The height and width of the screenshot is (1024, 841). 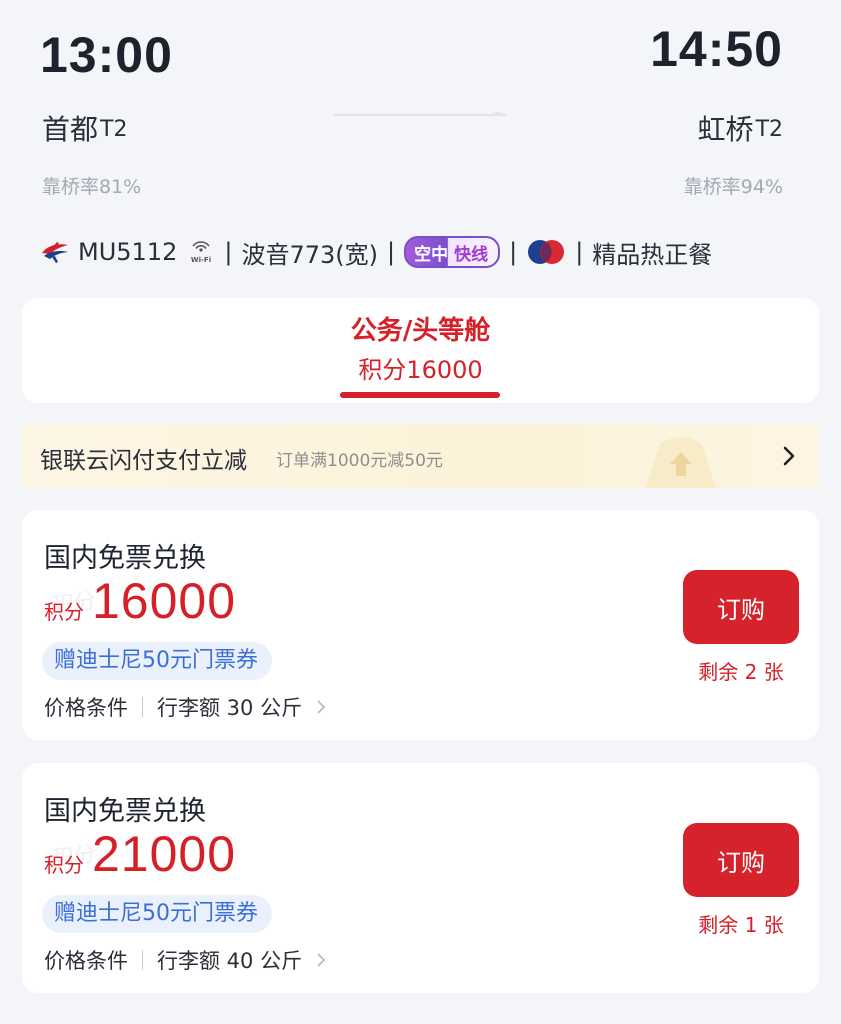 I want to click on cabin-name: 公务/头等舱, so click(x=420, y=331).